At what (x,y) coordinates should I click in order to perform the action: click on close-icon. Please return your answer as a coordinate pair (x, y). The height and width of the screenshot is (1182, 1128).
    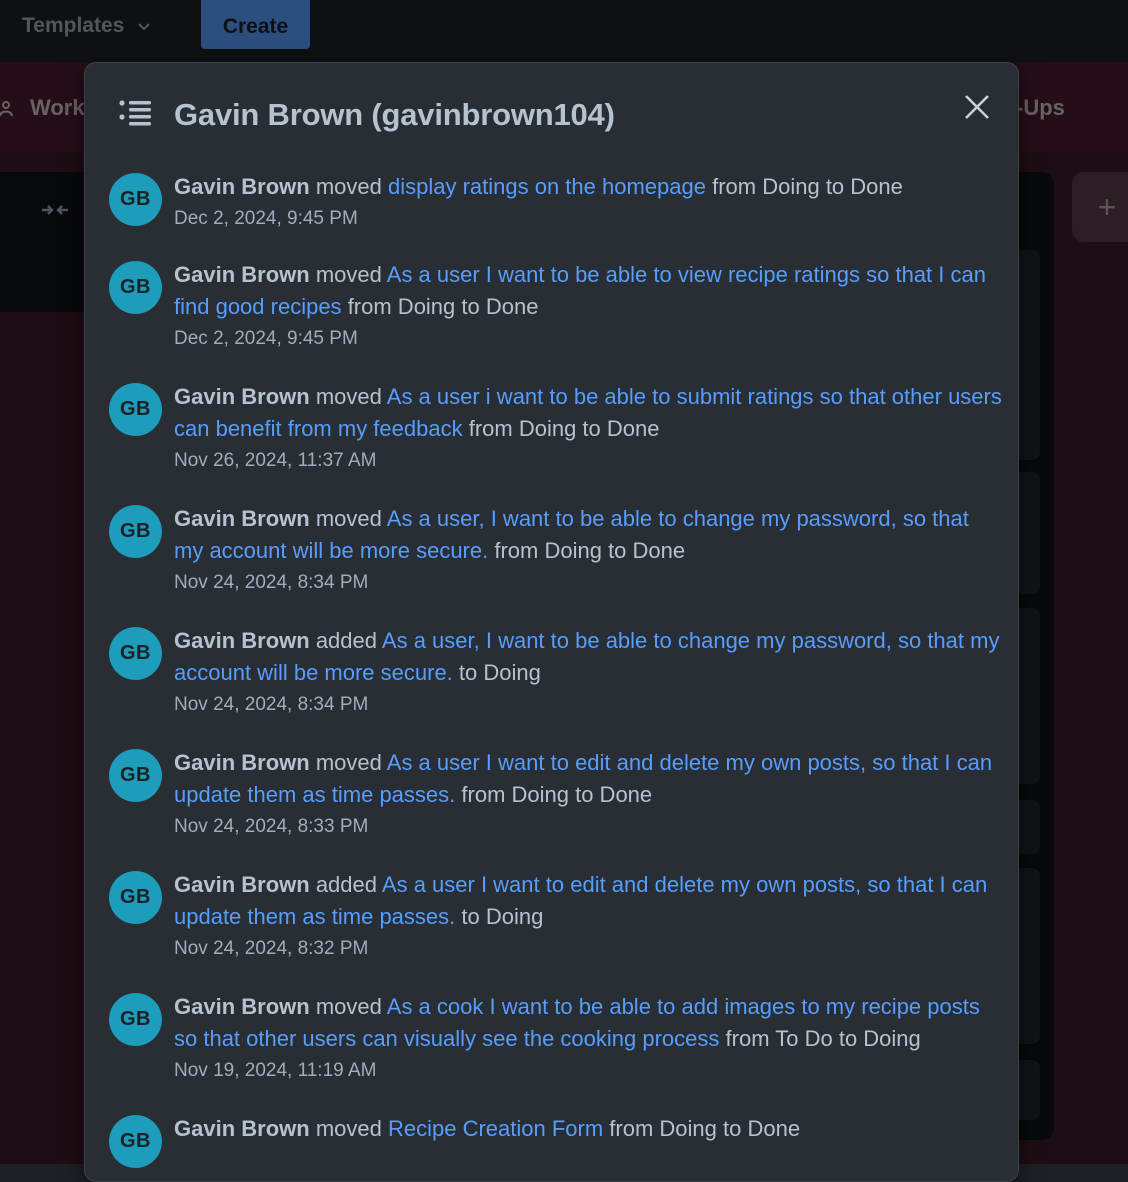
    Looking at the image, I should click on (977, 107).